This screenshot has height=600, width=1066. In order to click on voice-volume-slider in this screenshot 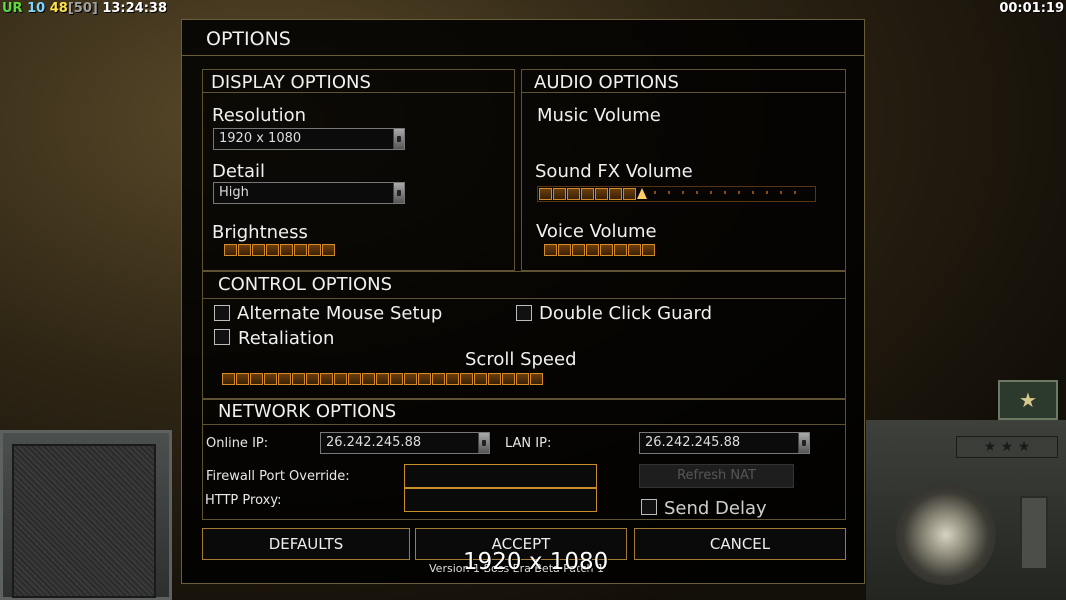, I will do `click(599, 251)`.